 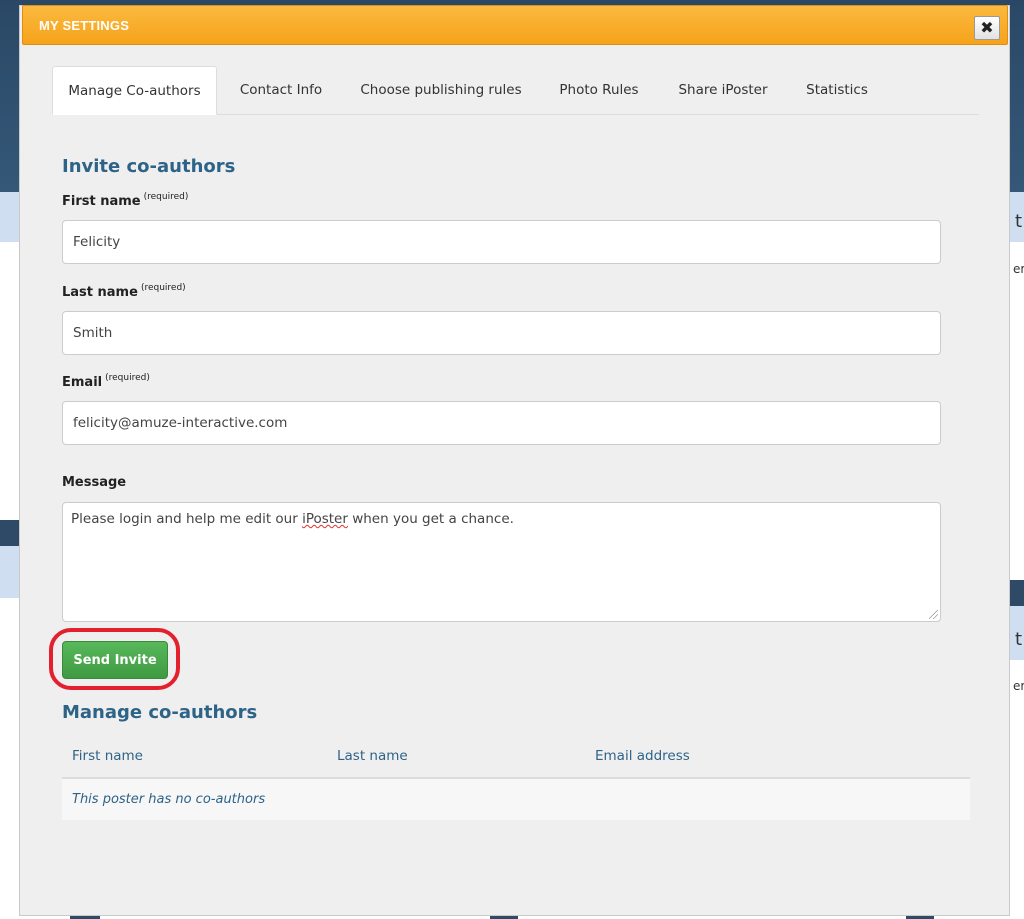 What do you see at coordinates (84, 25) in the screenshot?
I see `modal-title: MY SETTINGS` at bounding box center [84, 25].